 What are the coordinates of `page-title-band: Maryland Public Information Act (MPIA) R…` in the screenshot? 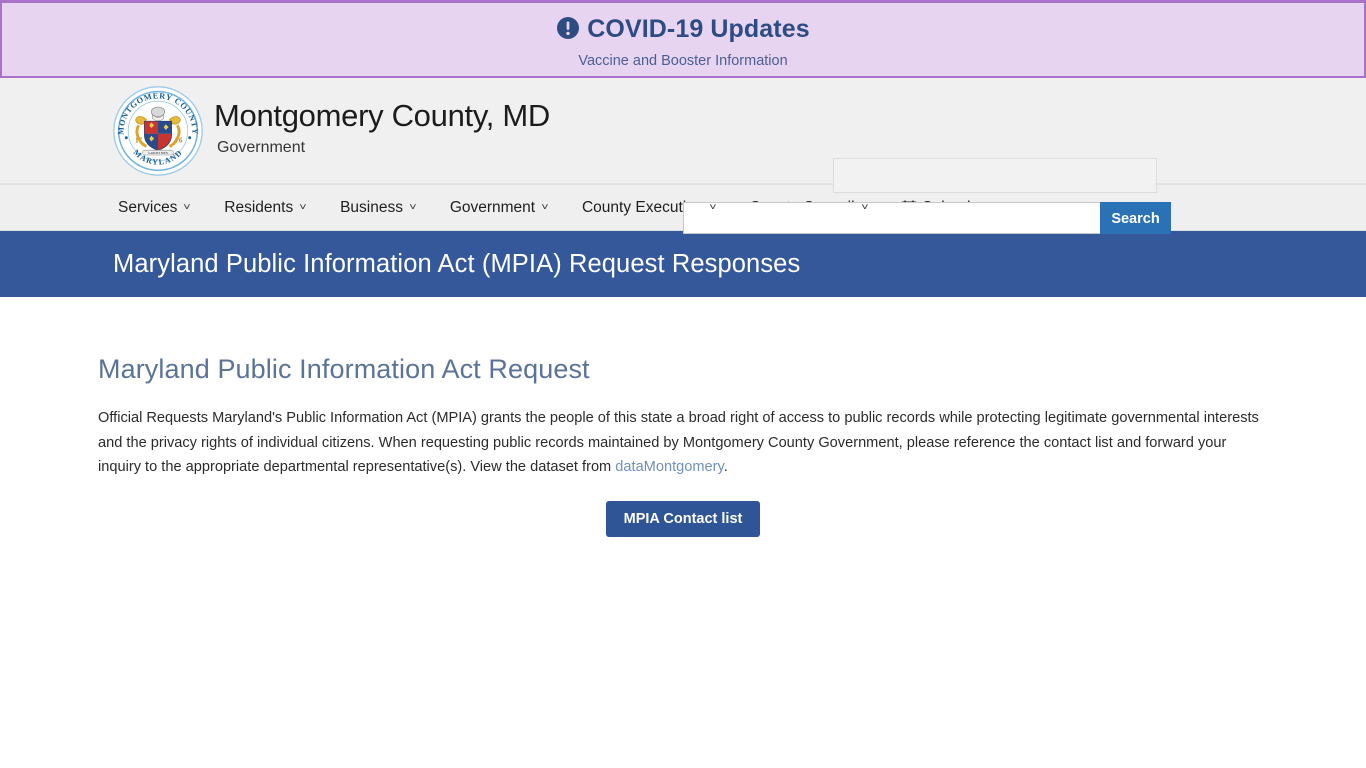 It's located at (683, 264).